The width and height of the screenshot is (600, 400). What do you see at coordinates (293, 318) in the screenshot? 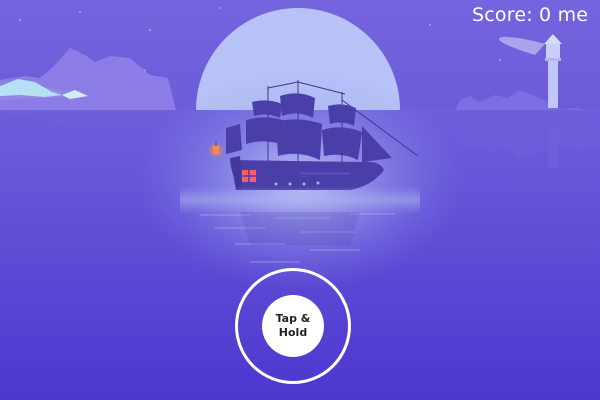
I see `tap-hold-label-line1: Tap &` at bounding box center [293, 318].